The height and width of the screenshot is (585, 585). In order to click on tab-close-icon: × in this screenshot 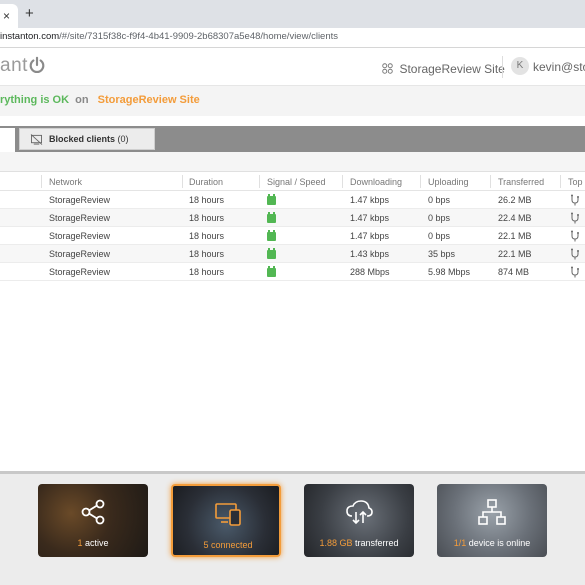, I will do `click(6, 16)`.